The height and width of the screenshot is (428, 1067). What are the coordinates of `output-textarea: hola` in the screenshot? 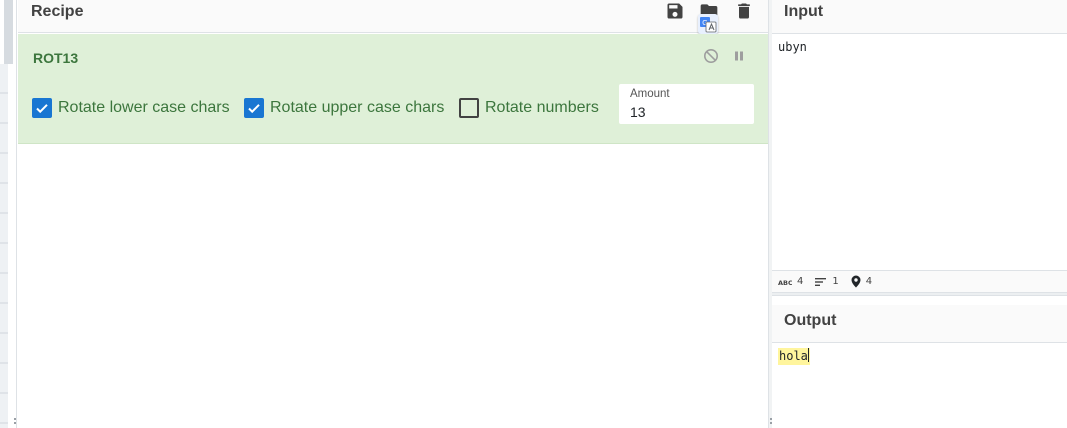 It's located at (794, 356).